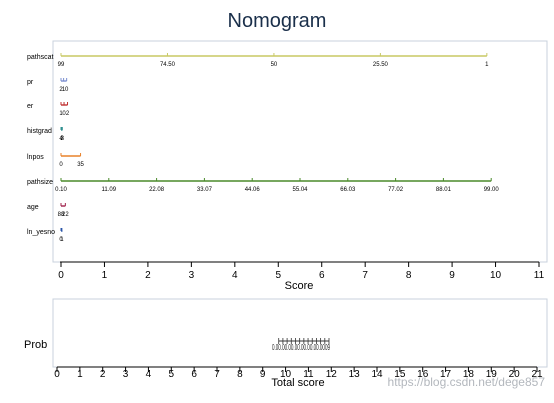 The width and height of the screenshot is (554, 403). What do you see at coordinates (35, 345) in the screenshot?
I see `prob-row-label: Prob` at bounding box center [35, 345].